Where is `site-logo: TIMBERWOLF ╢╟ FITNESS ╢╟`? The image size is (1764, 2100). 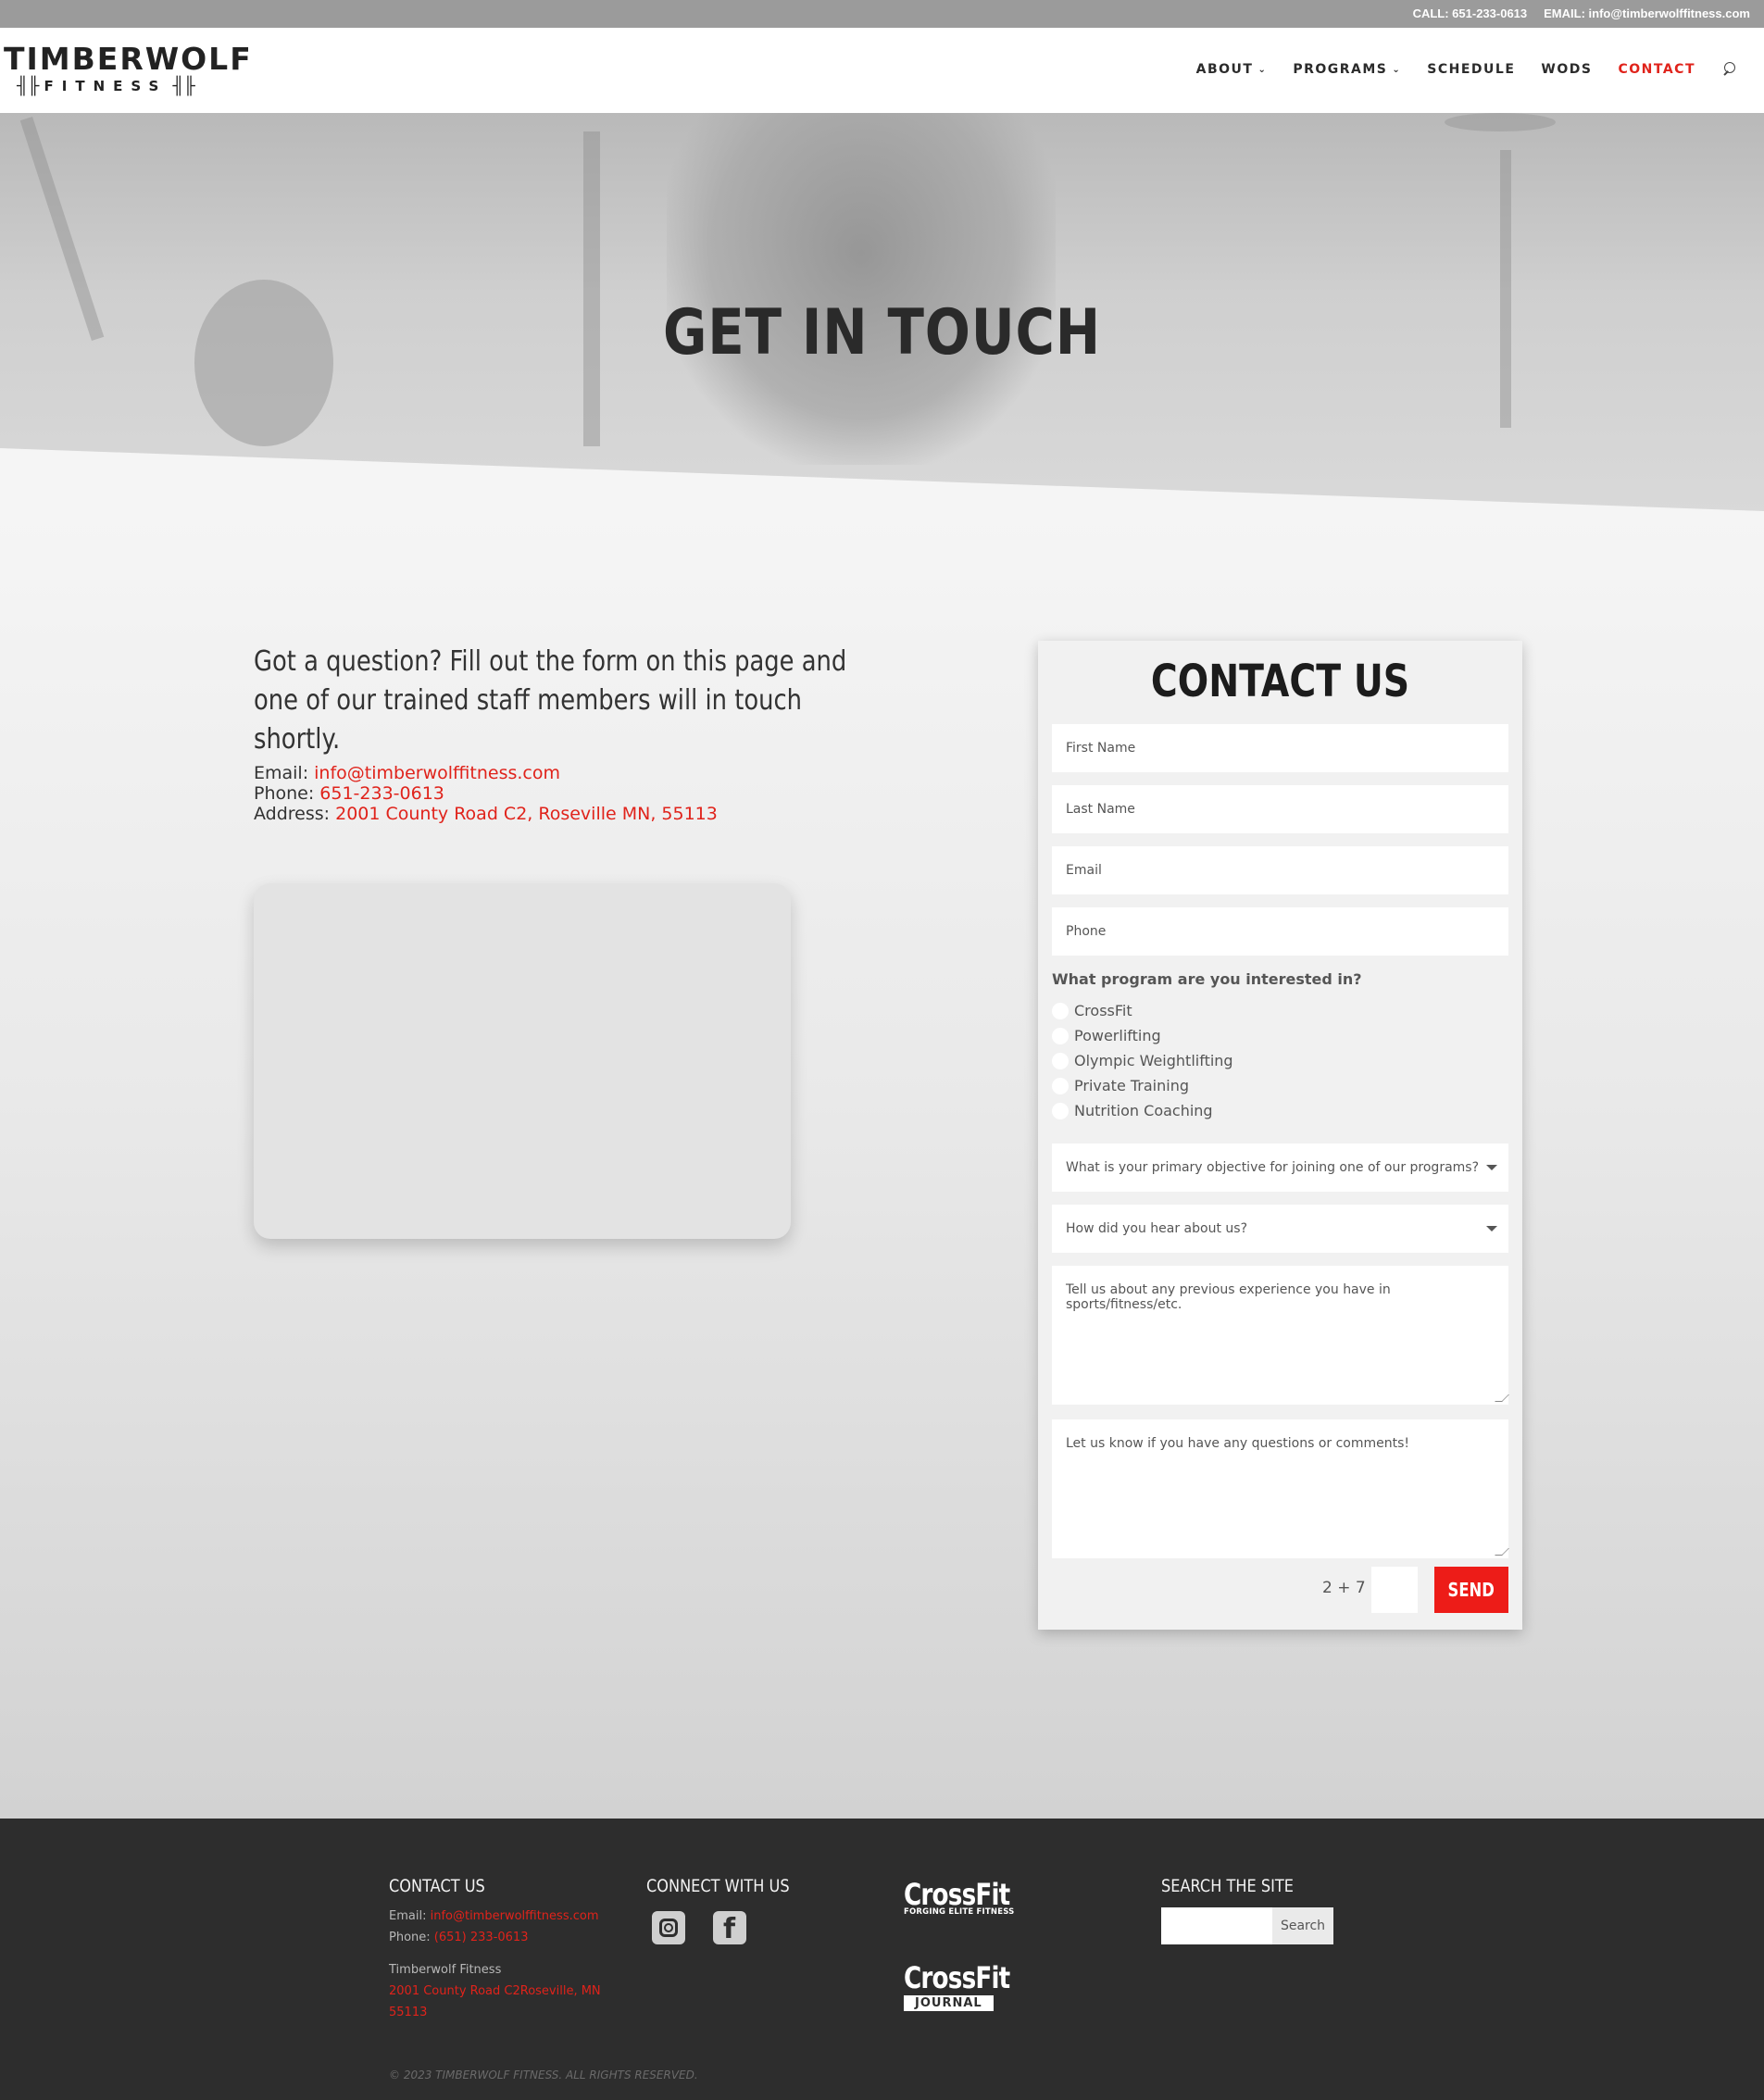 site-logo: TIMBERWOLF ╢╟ FITNESS ╢╟ is located at coordinates (128, 69).